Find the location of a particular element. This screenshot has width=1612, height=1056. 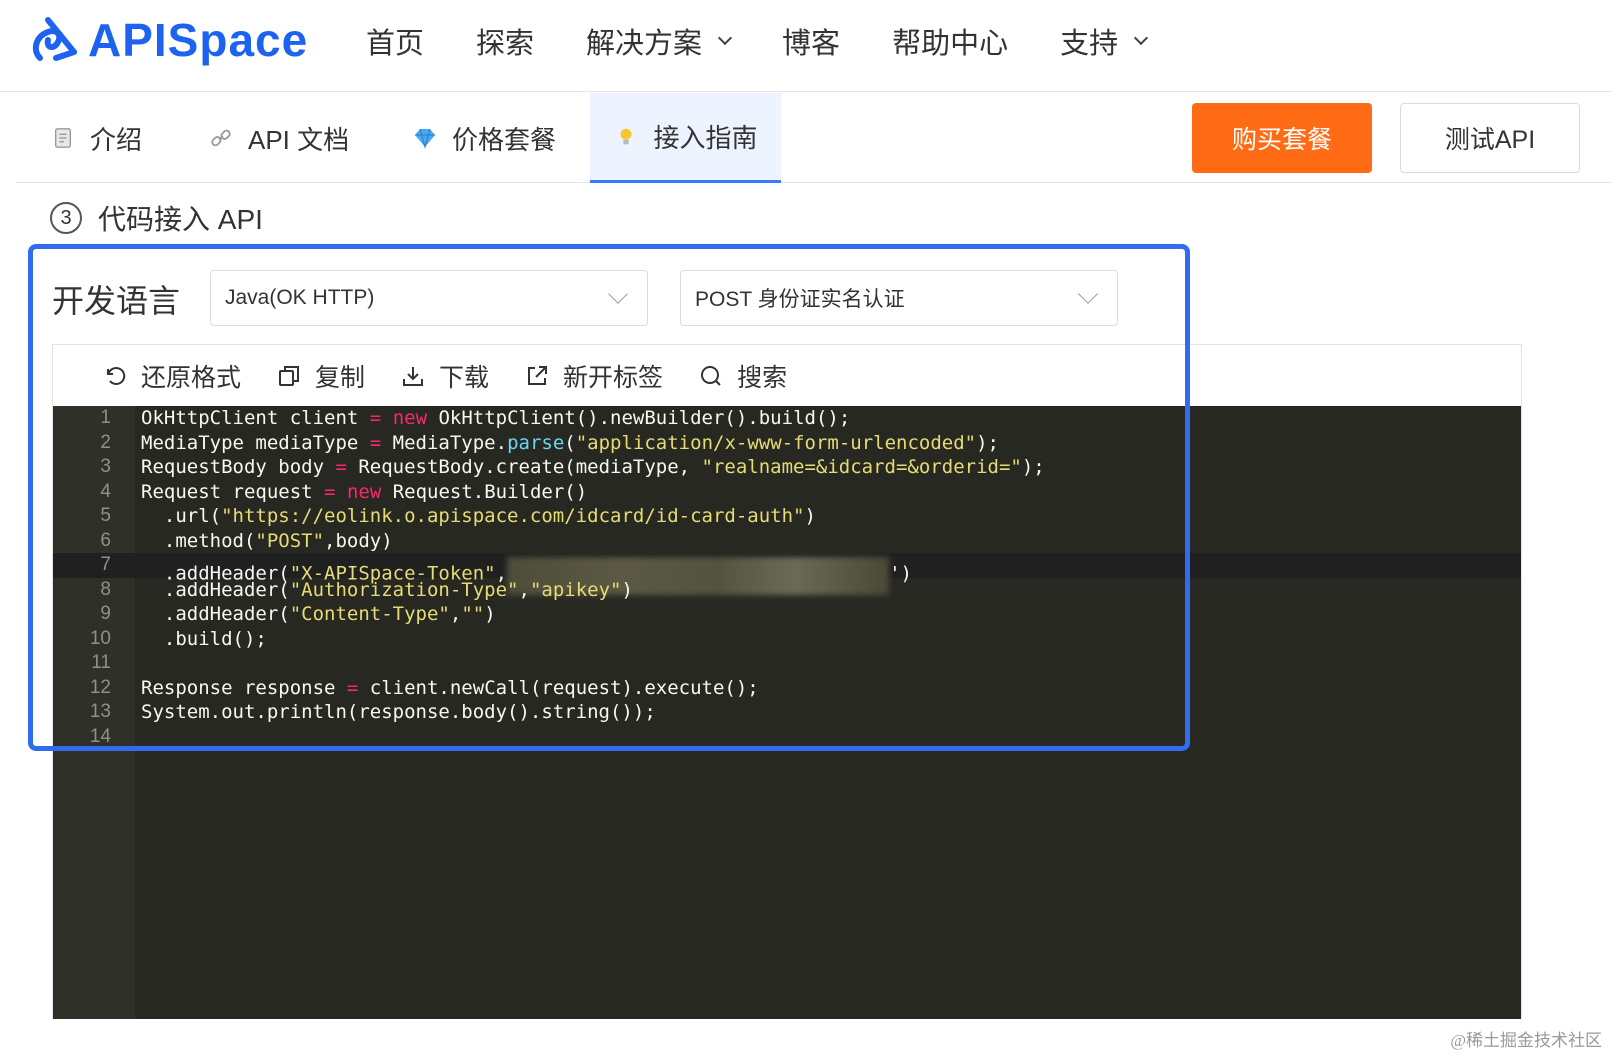

tab-label: API 文档 is located at coordinates (299, 139).